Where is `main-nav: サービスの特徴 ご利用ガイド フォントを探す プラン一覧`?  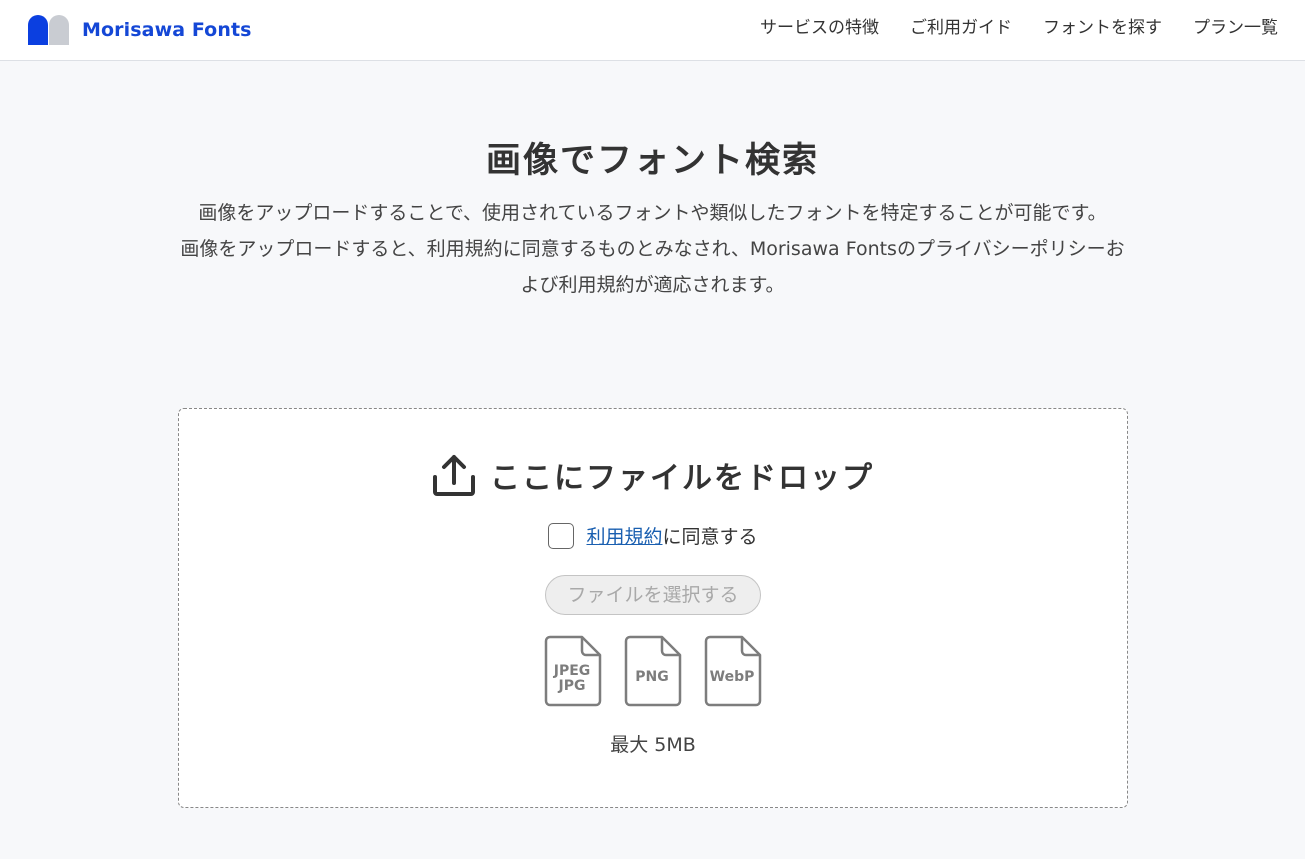 main-nav: サービスの特徴 ご利用ガイド フォントを探す プラン一覧 is located at coordinates (1003, 28).